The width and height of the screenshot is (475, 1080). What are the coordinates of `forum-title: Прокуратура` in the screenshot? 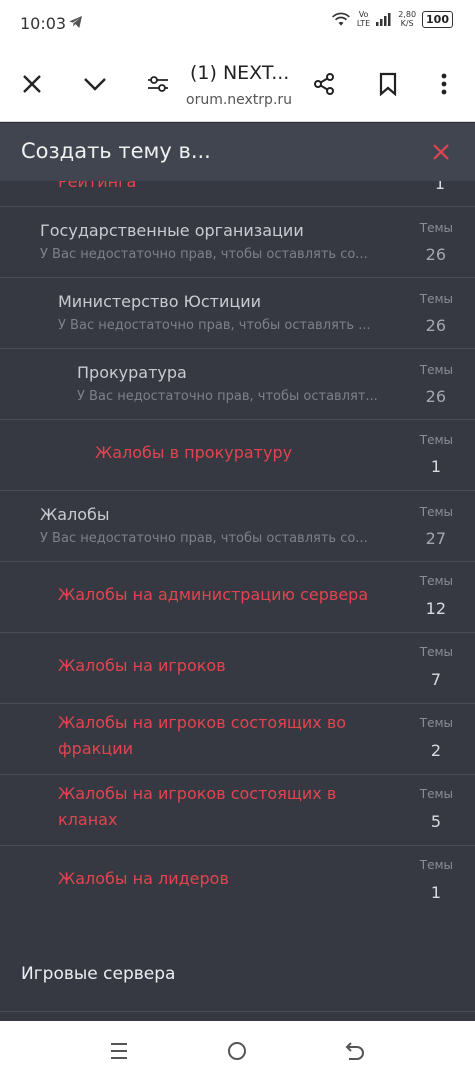 It's located at (132, 372).